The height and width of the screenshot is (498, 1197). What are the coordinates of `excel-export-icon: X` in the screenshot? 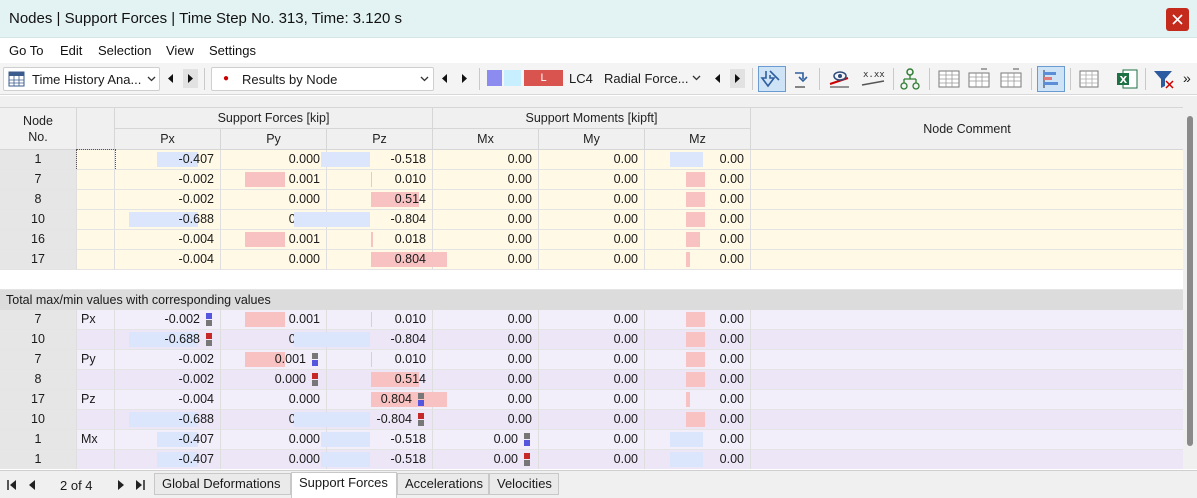 It's located at (1127, 79).